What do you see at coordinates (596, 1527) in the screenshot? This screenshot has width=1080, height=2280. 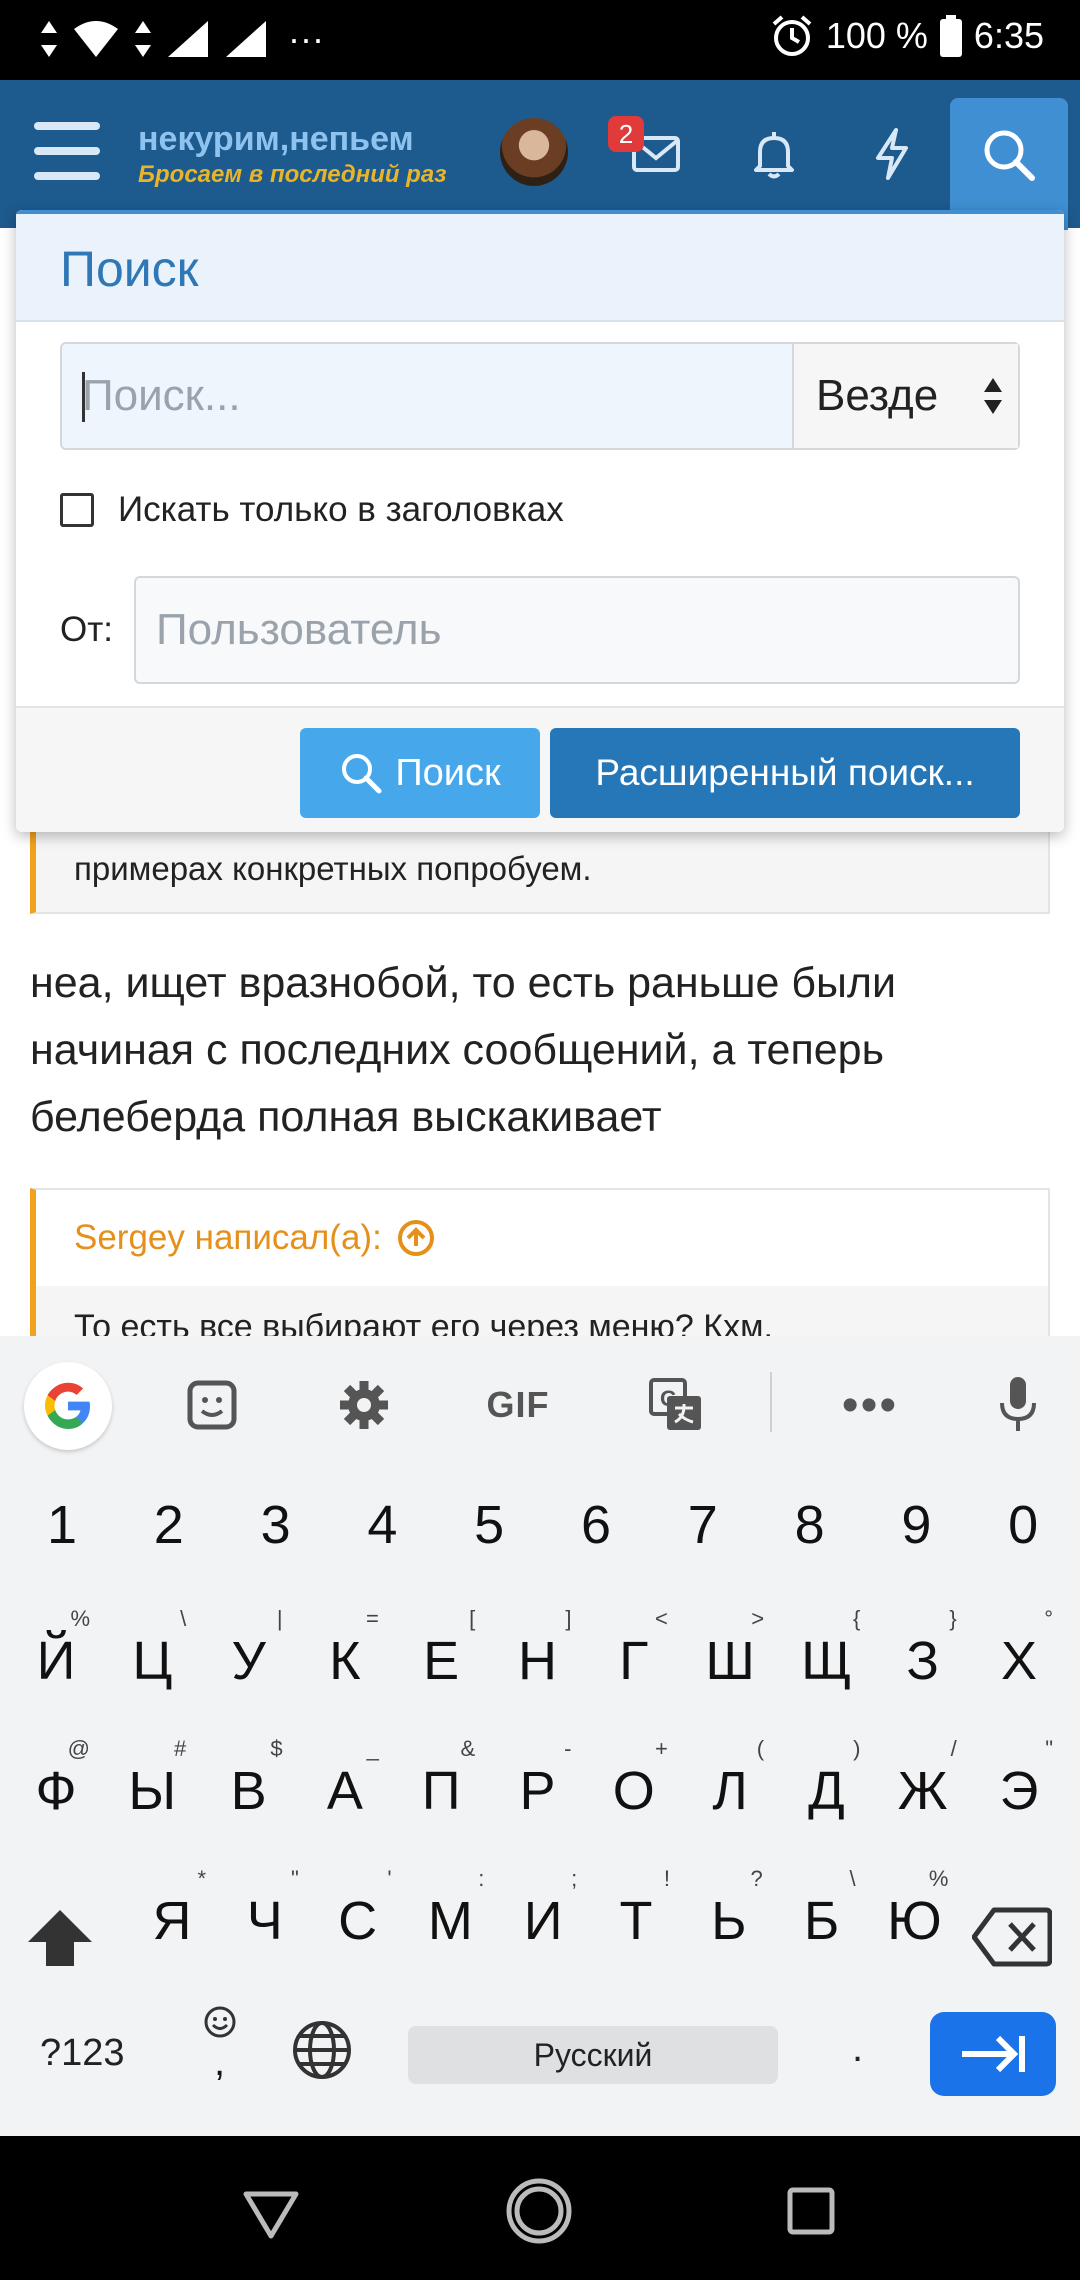 I see `key-6: 6` at bounding box center [596, 1527].